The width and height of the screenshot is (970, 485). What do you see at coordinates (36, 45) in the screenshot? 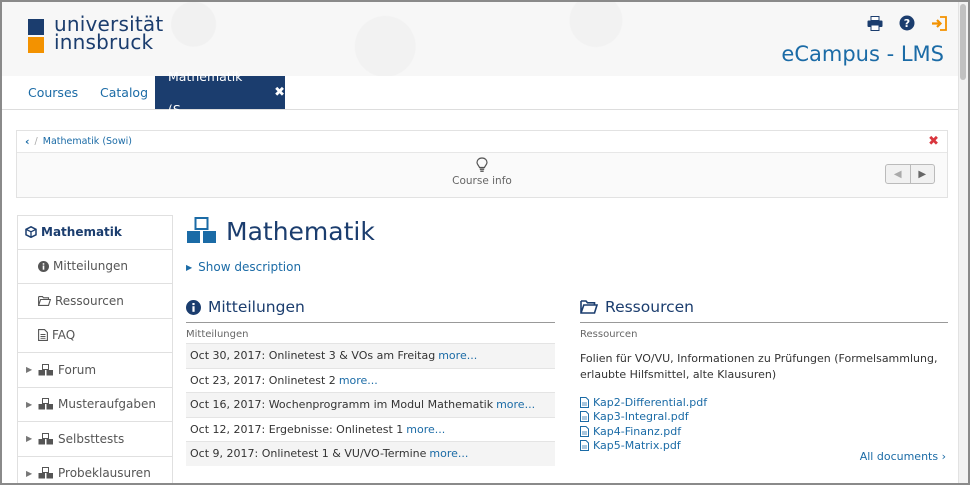
I see `logo-square-orange` at bounding box center [36, 45].